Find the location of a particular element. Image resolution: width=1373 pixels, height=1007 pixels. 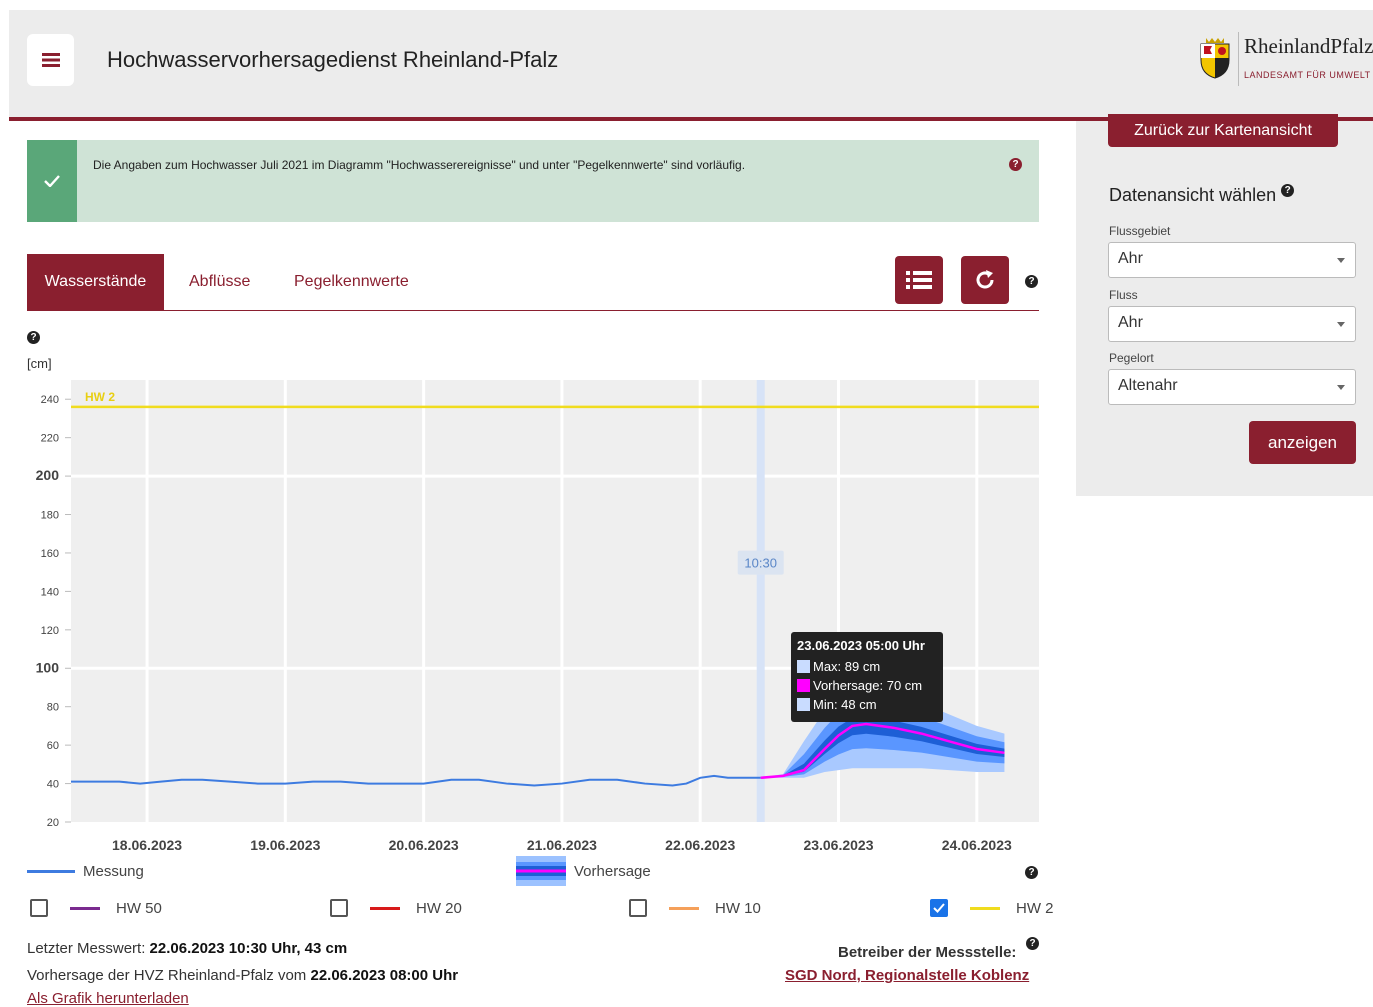

legend-forecast: Vorhersage is located at coordinates (583, 871).